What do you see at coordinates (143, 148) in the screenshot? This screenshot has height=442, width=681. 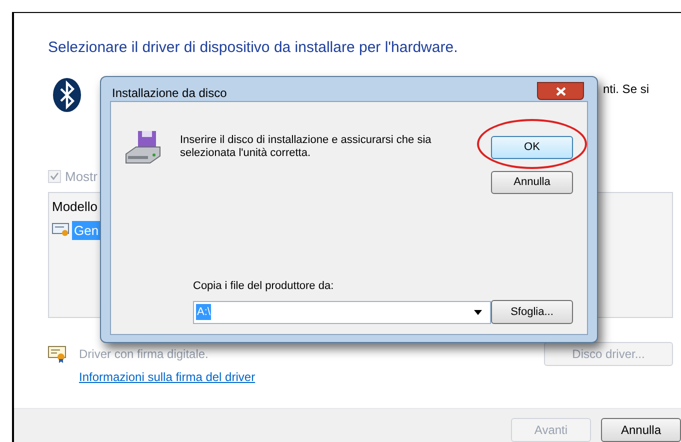 I see `floppy-drive-icon` at bounding box center [143, 148].